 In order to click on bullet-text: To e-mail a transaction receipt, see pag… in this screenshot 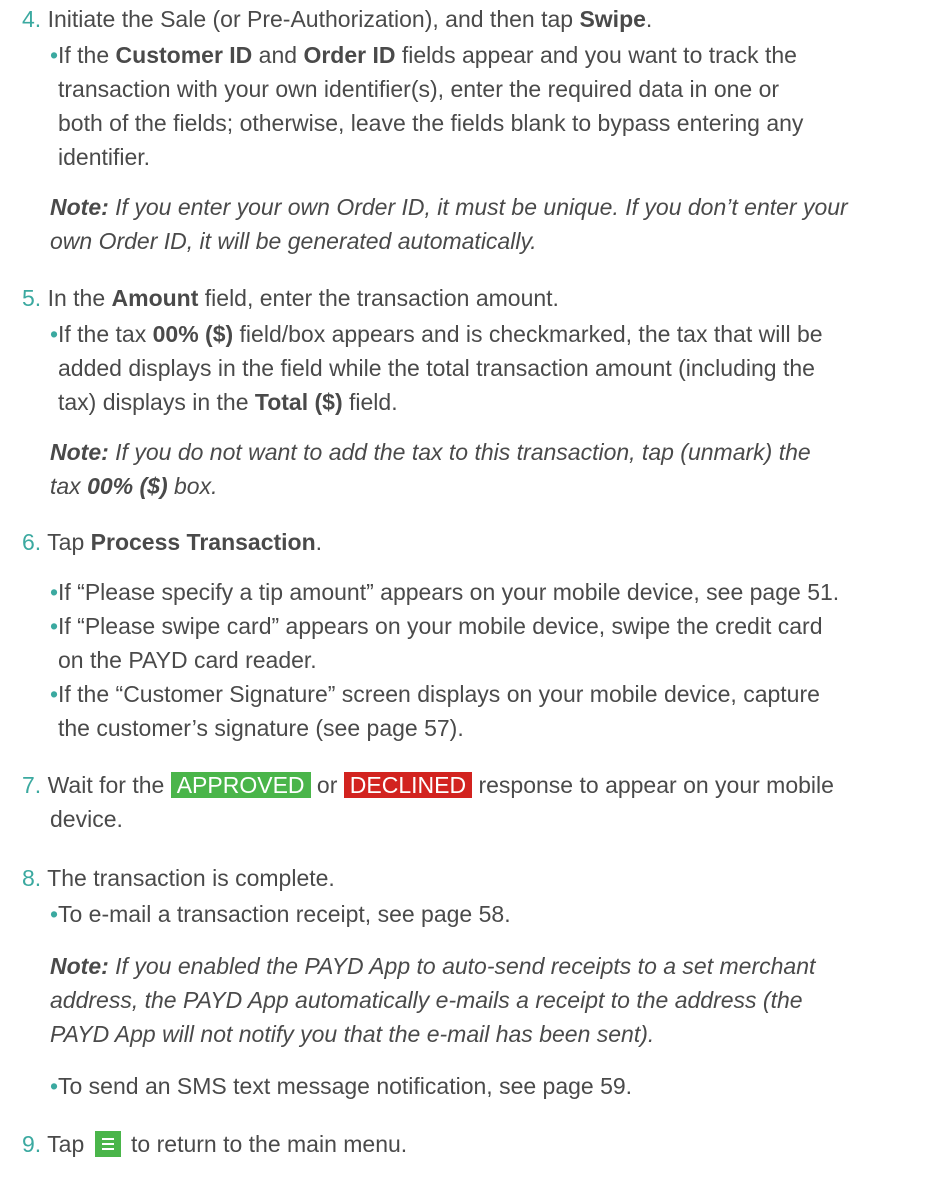, I will do `click(284, 914)`.